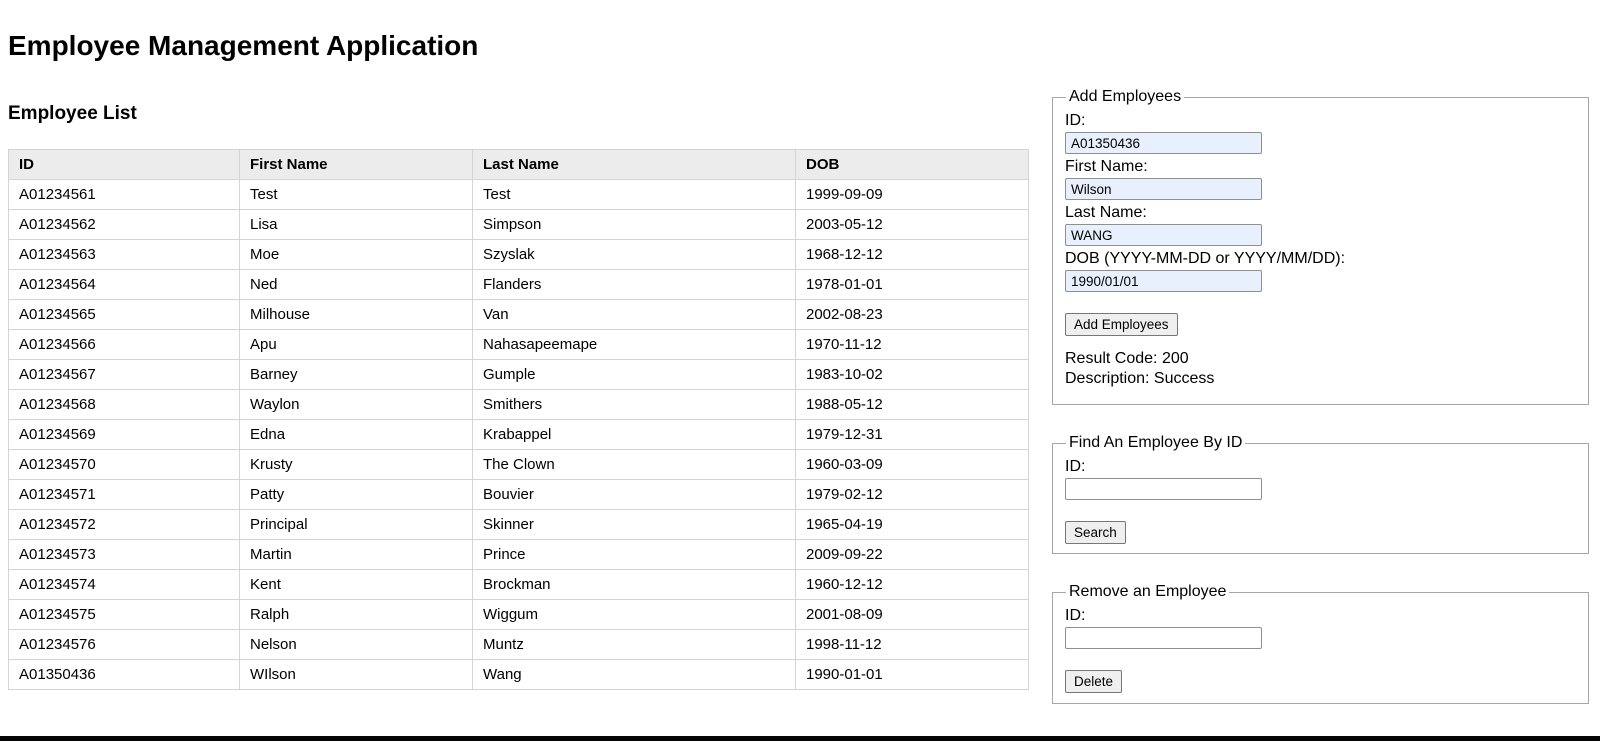 The width and height of the screenshot is (1600, 751). I want to click on cell-id: A01350436, so click(124, 674).